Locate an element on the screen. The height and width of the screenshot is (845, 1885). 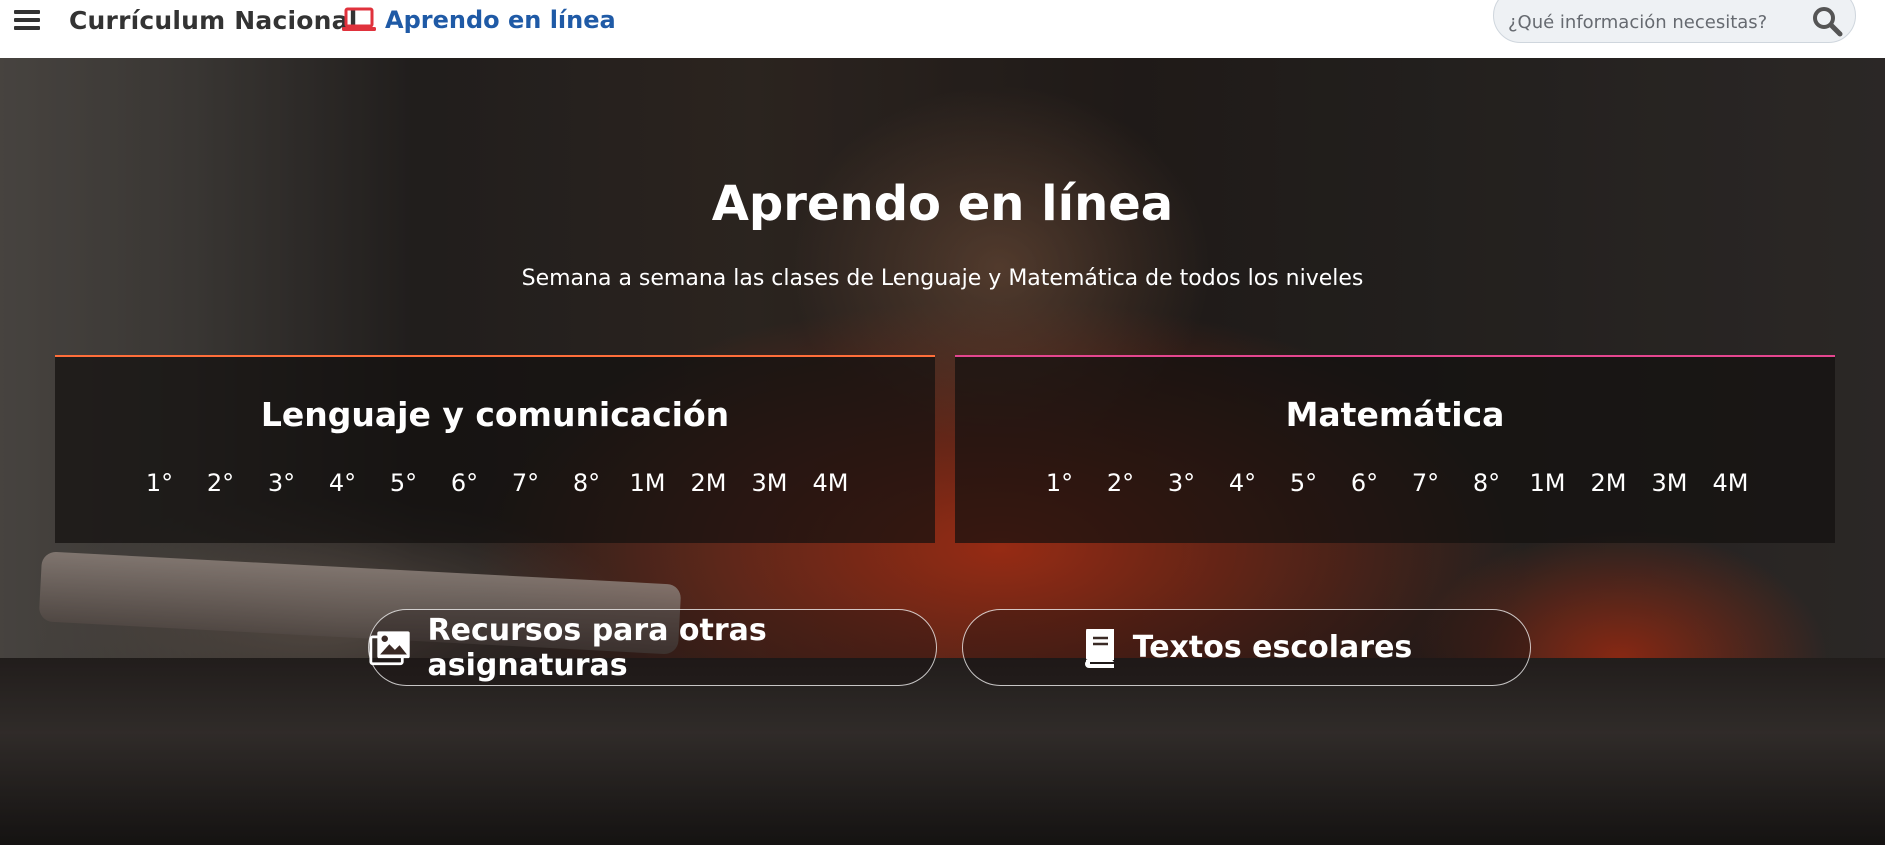
aprendo-link-label: Aprendo en línea is located at coordinates (500, 20).